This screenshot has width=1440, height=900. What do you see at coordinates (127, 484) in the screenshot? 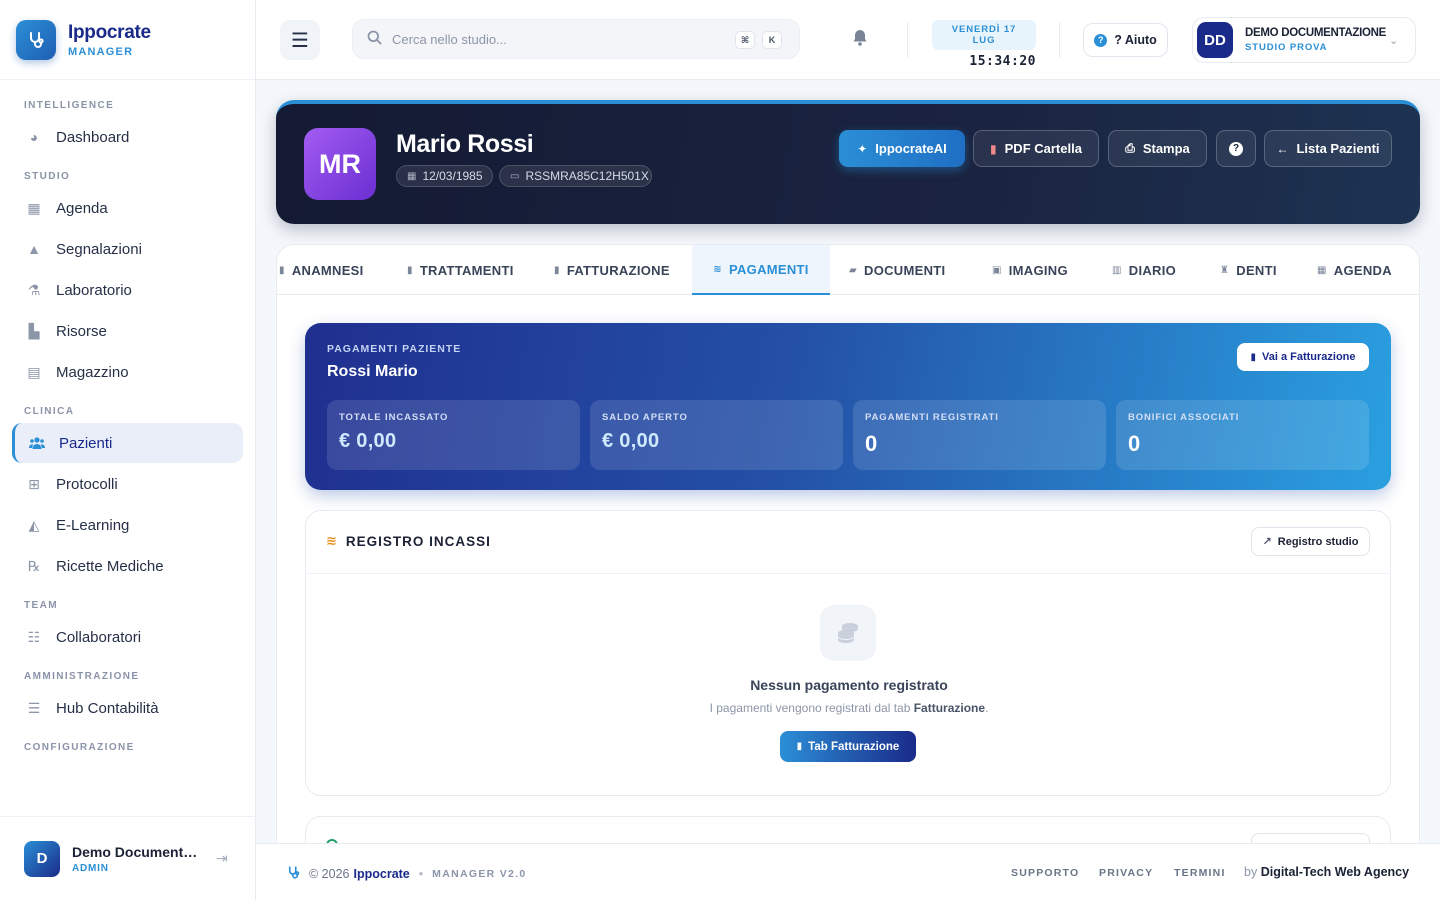
I see `sidebar-item-protocolli: ⊞ Protocolli` at bounding box center [127, 484].